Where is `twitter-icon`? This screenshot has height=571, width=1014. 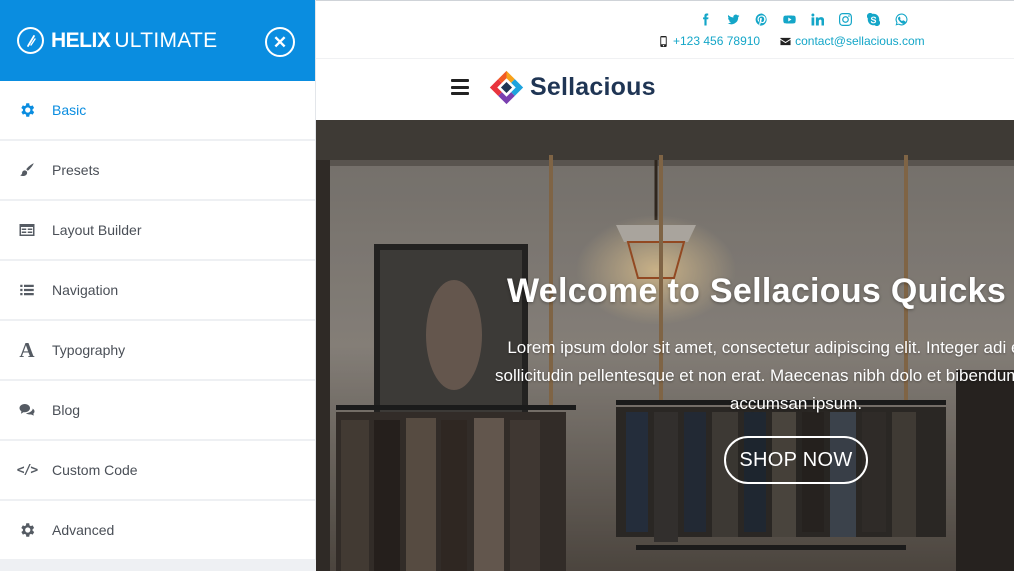 twitter-icon is located at coordinates (733, 19).